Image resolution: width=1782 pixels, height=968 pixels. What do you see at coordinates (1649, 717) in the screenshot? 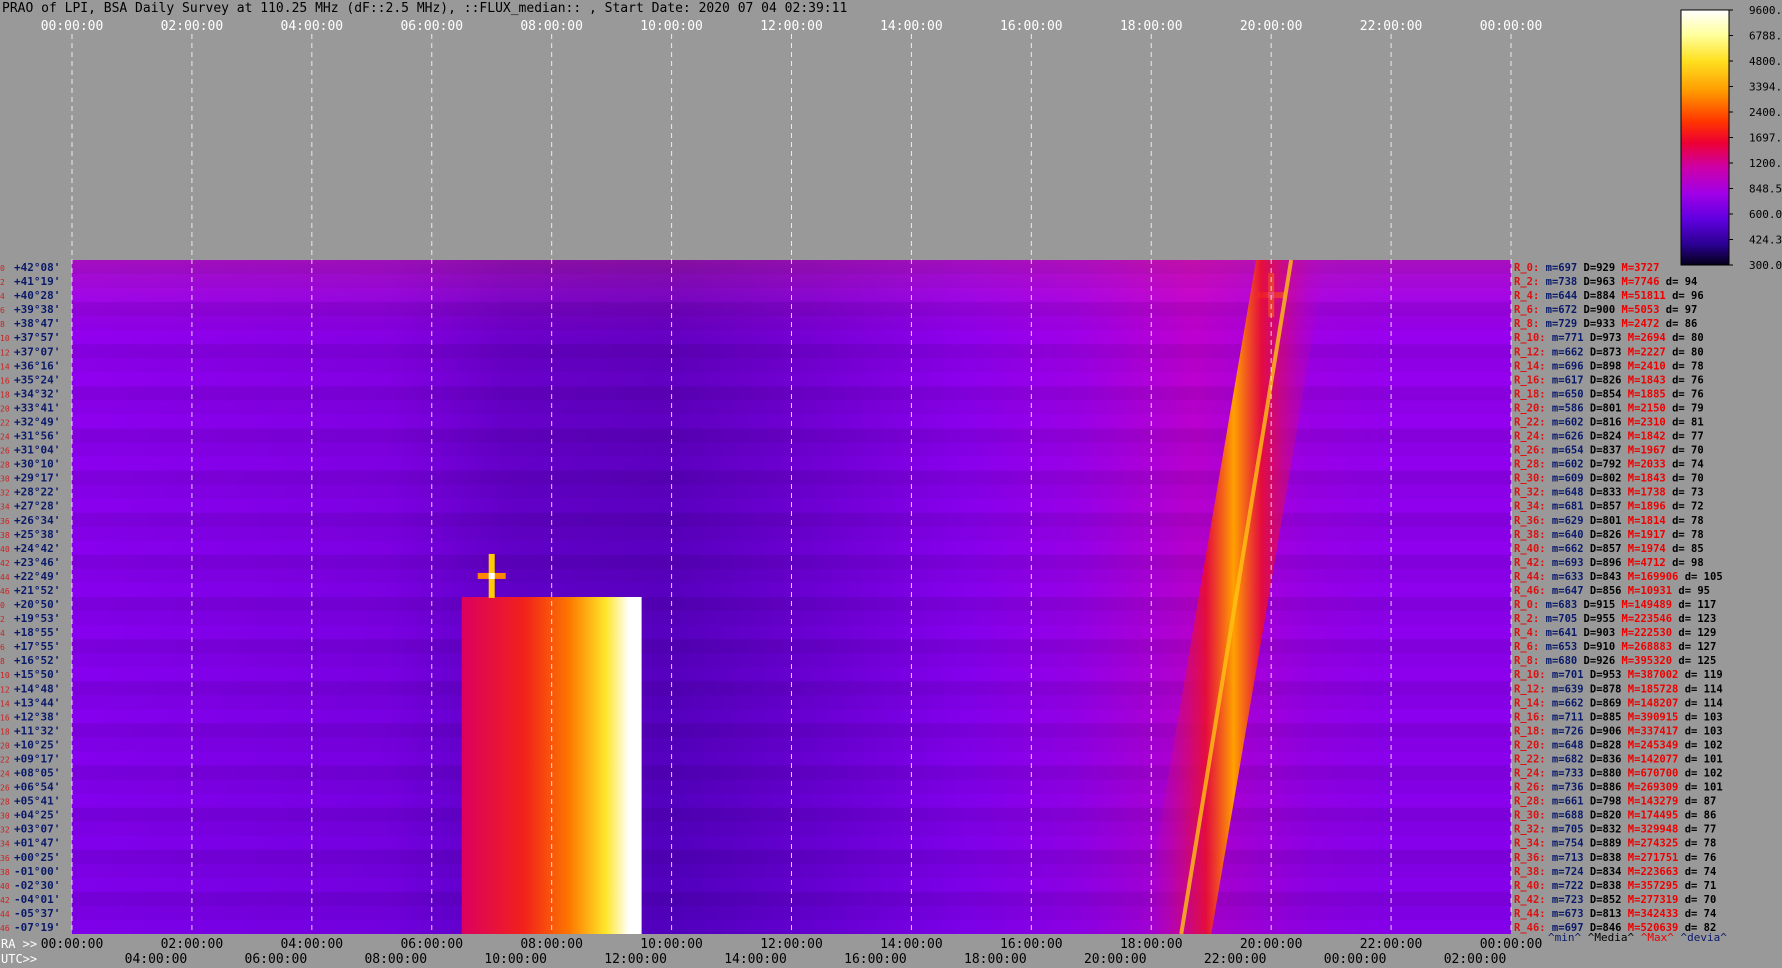
I see `row-stat-value: M=390915` at bounding box center [1649, 717].